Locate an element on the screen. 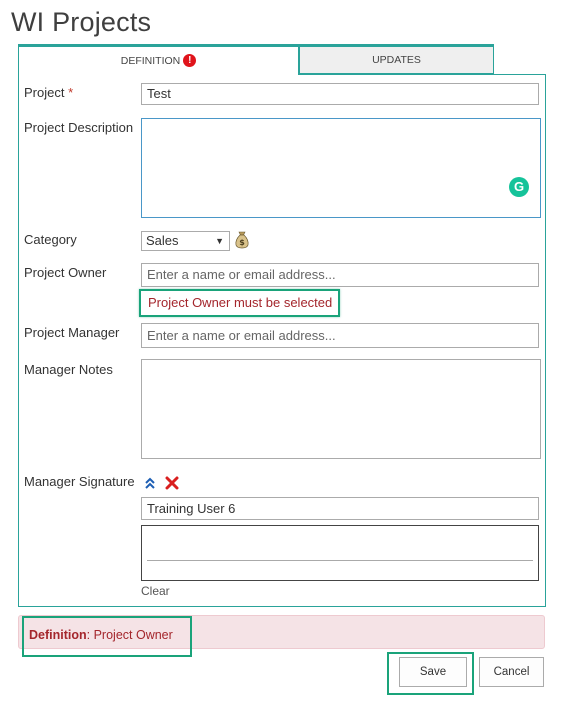  project-input: Test is located at coordinates (340, 94).